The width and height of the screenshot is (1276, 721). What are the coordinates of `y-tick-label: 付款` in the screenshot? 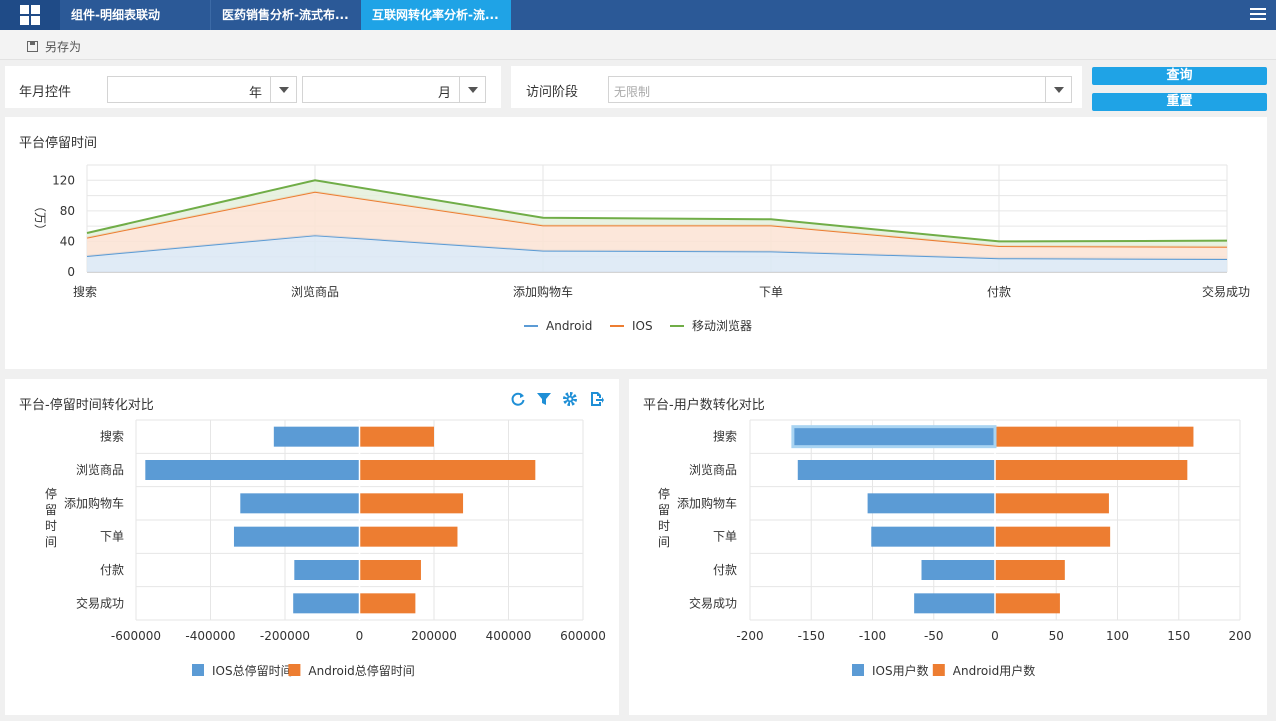 It's located at (725, 570).